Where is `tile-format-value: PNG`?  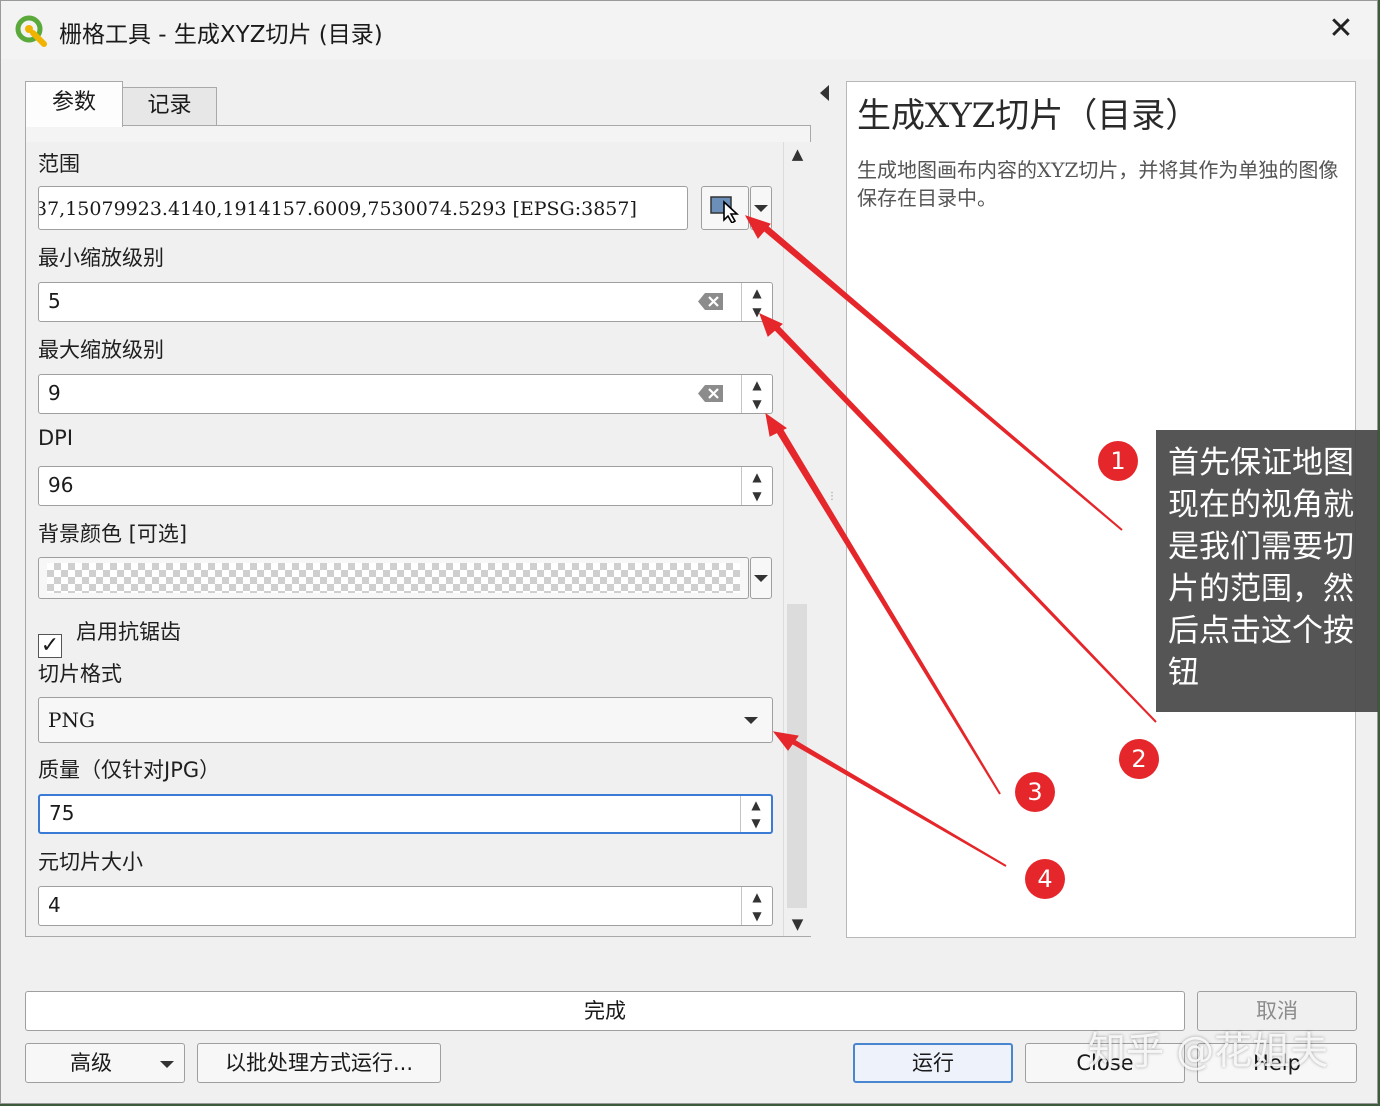
tile-format-value: PNG is located at coordinates (71, 720).